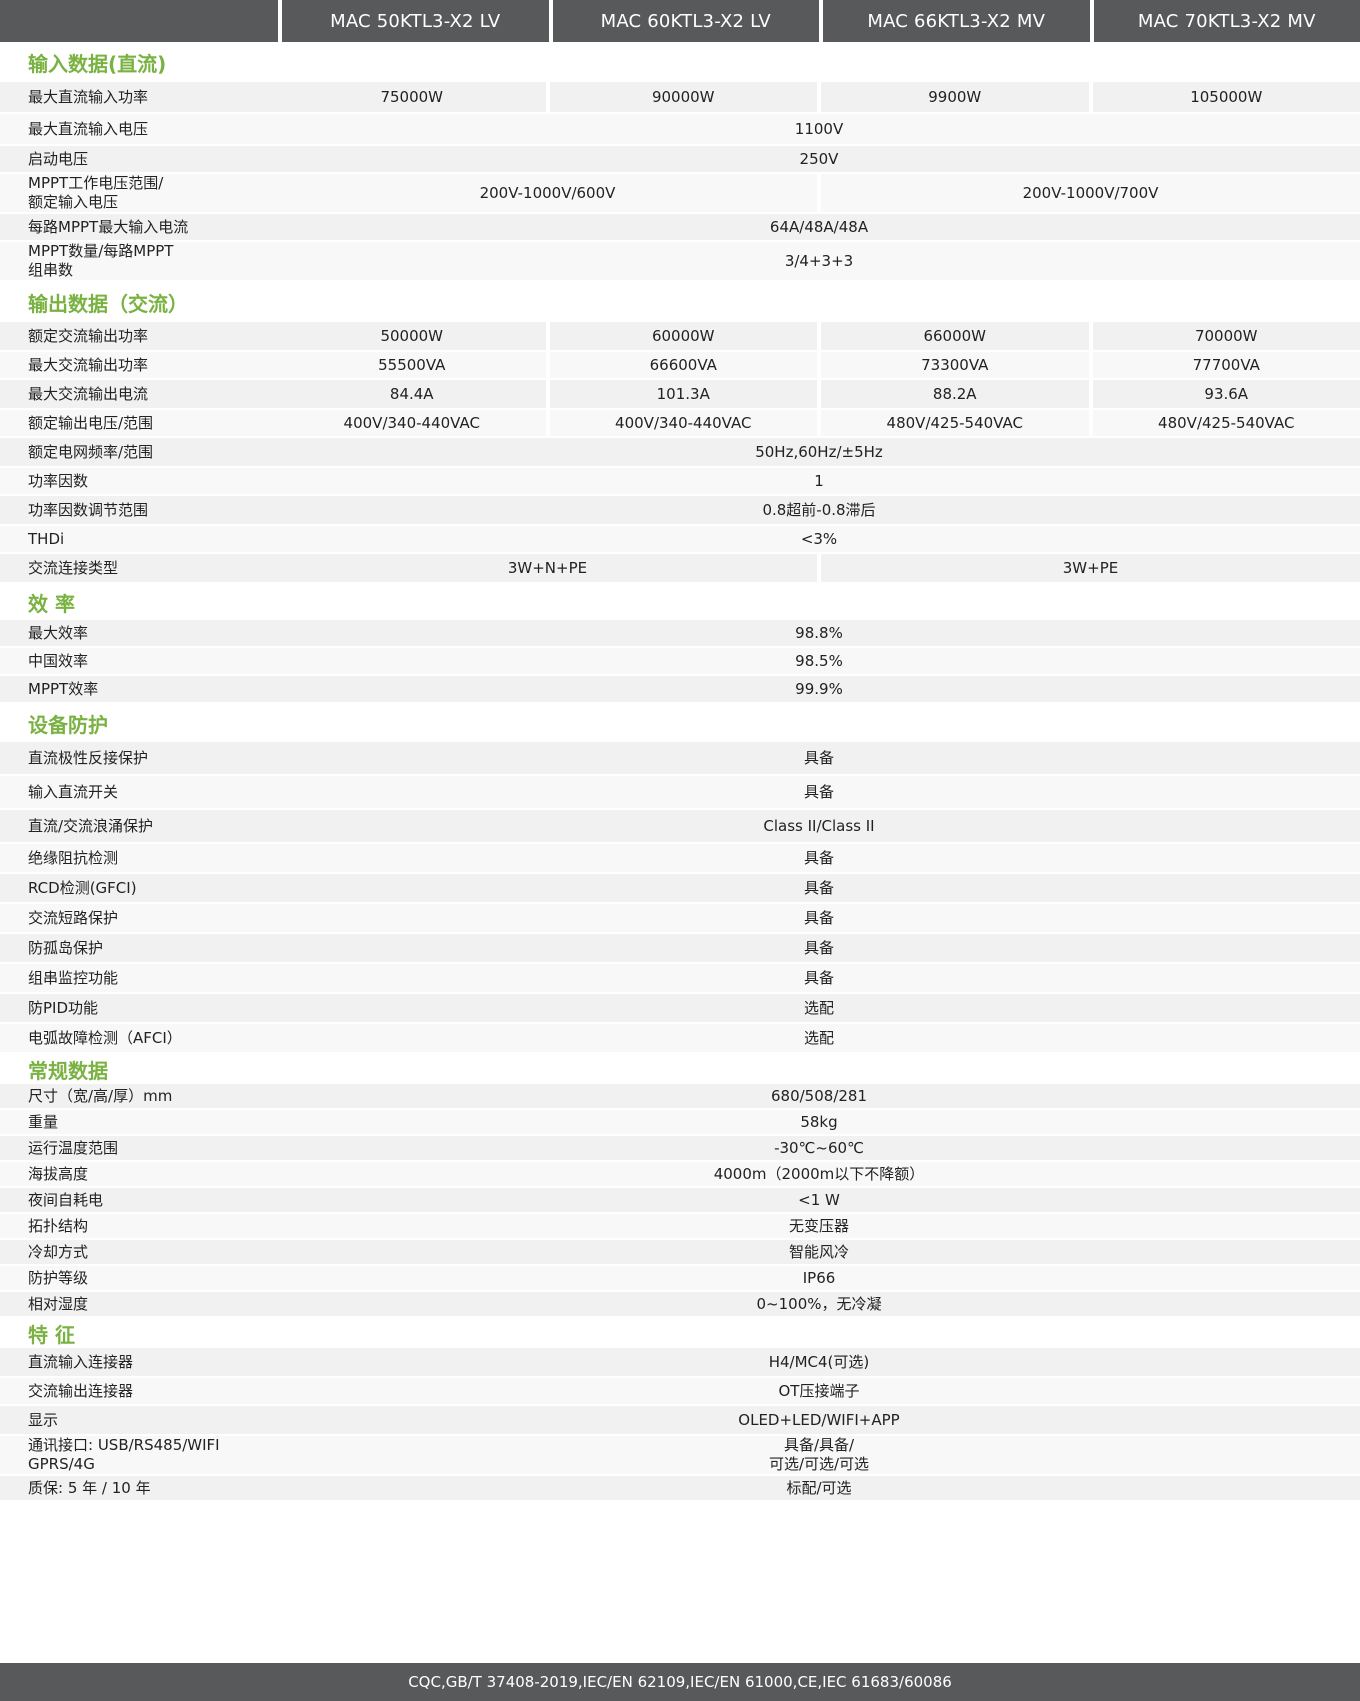 The image size is (1360, 1701). Describe the element at coordinates (680, 1069) in the screenshot. I see `section-title: 常规数据` at that location.